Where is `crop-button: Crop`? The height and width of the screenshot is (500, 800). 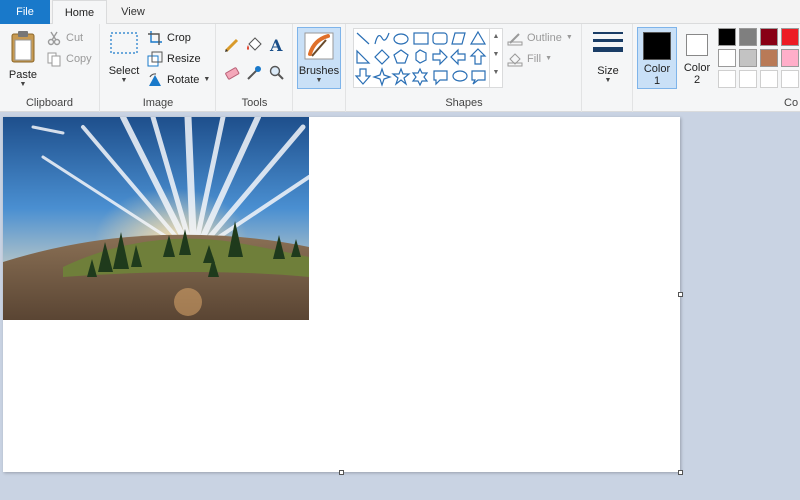 crop-button: Crop is located at coordinates (169, 38).